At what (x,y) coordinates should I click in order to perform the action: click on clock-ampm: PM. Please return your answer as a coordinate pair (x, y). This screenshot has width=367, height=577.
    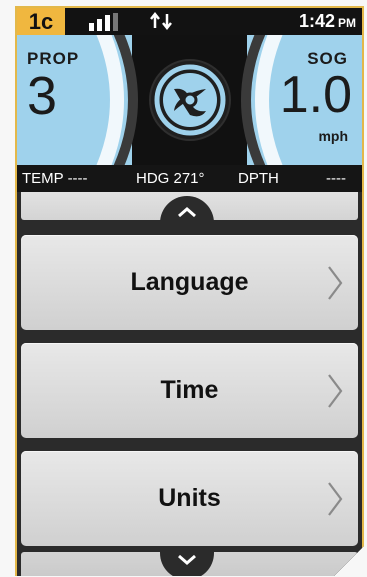
    Looking at the image, I should click on (347, 23).